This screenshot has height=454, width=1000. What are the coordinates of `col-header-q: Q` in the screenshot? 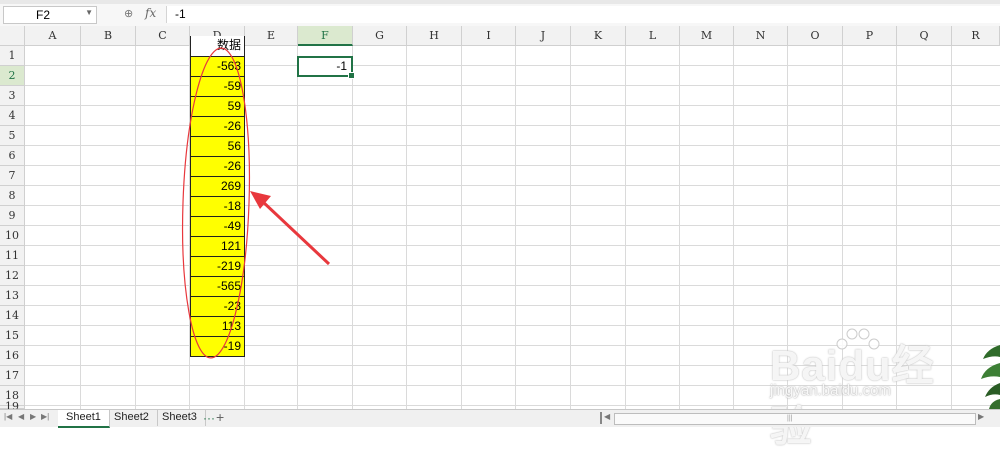 It's located at (924, 36).